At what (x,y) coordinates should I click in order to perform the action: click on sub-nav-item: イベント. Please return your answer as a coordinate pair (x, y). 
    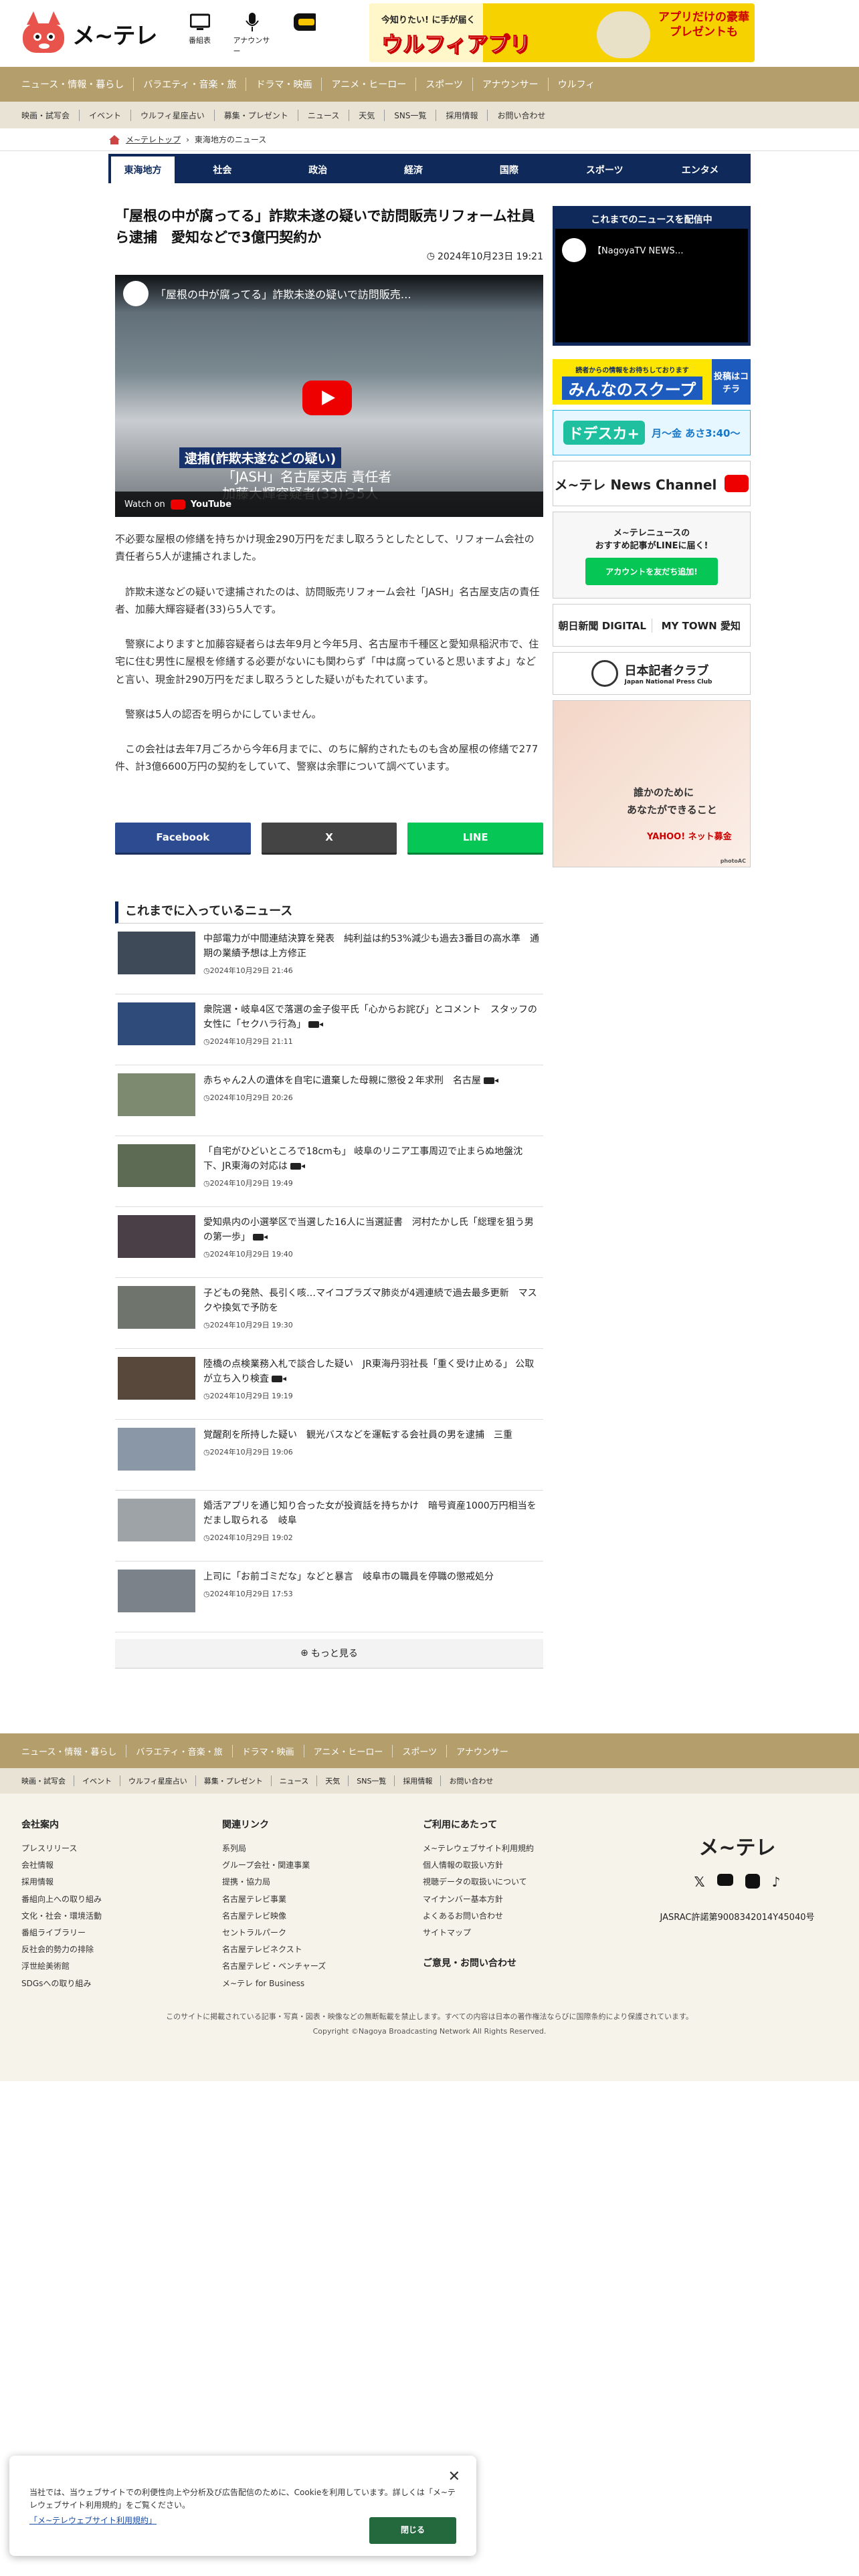
    Looking at the image, I should click on (106, 115).